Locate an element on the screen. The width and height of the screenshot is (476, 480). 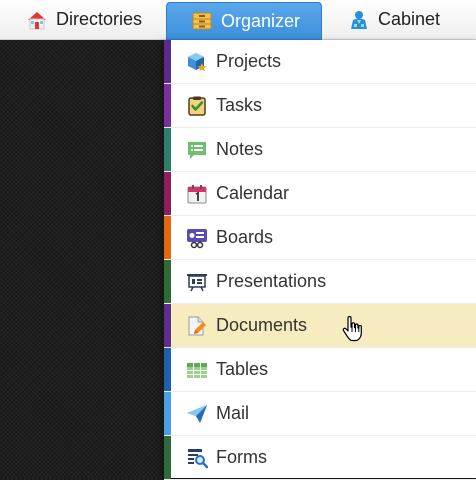
menu-item-tasks: Tasks is located at coordinates (320, 106).